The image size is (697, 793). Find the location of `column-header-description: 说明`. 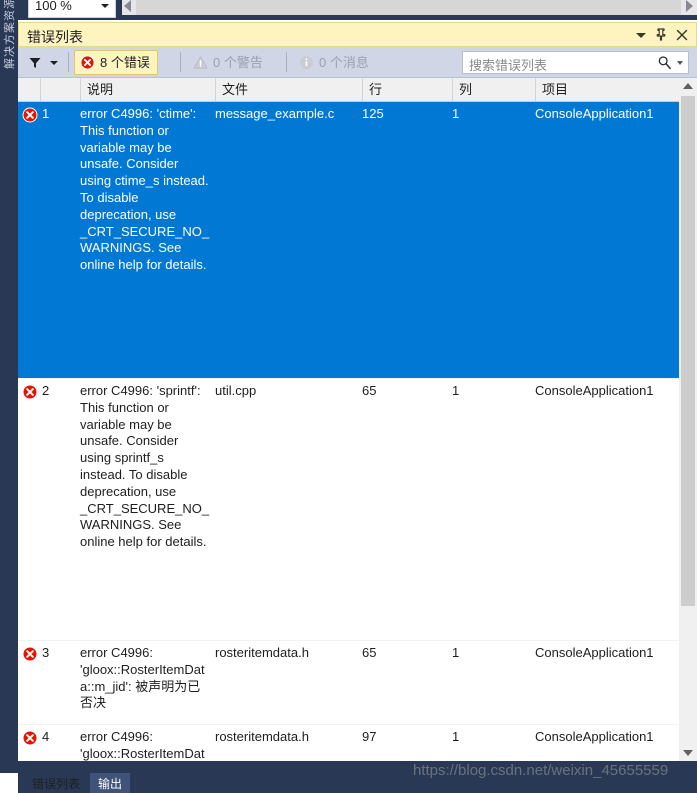

column-header-description: 说明 is located at coordinates (147, 89).